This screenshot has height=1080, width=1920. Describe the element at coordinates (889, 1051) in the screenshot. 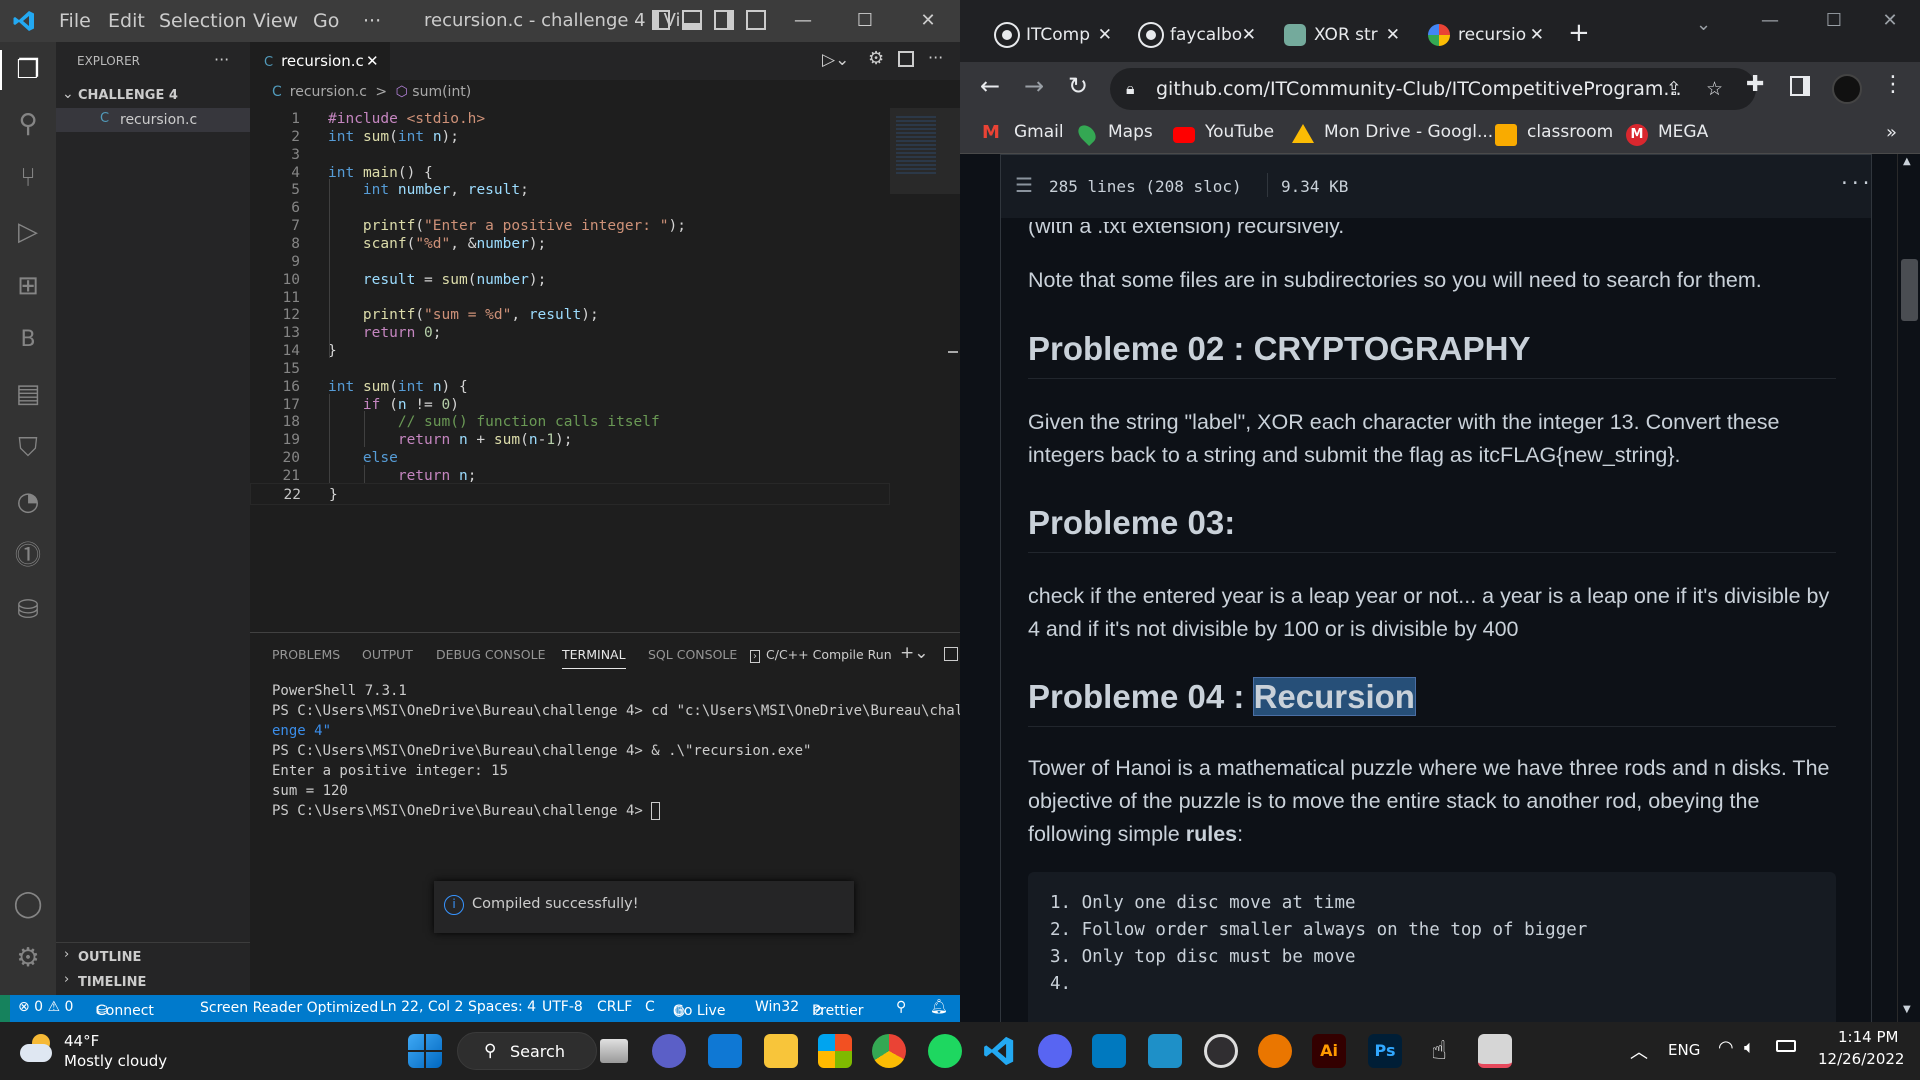

I see `chrome-icon` at that location.